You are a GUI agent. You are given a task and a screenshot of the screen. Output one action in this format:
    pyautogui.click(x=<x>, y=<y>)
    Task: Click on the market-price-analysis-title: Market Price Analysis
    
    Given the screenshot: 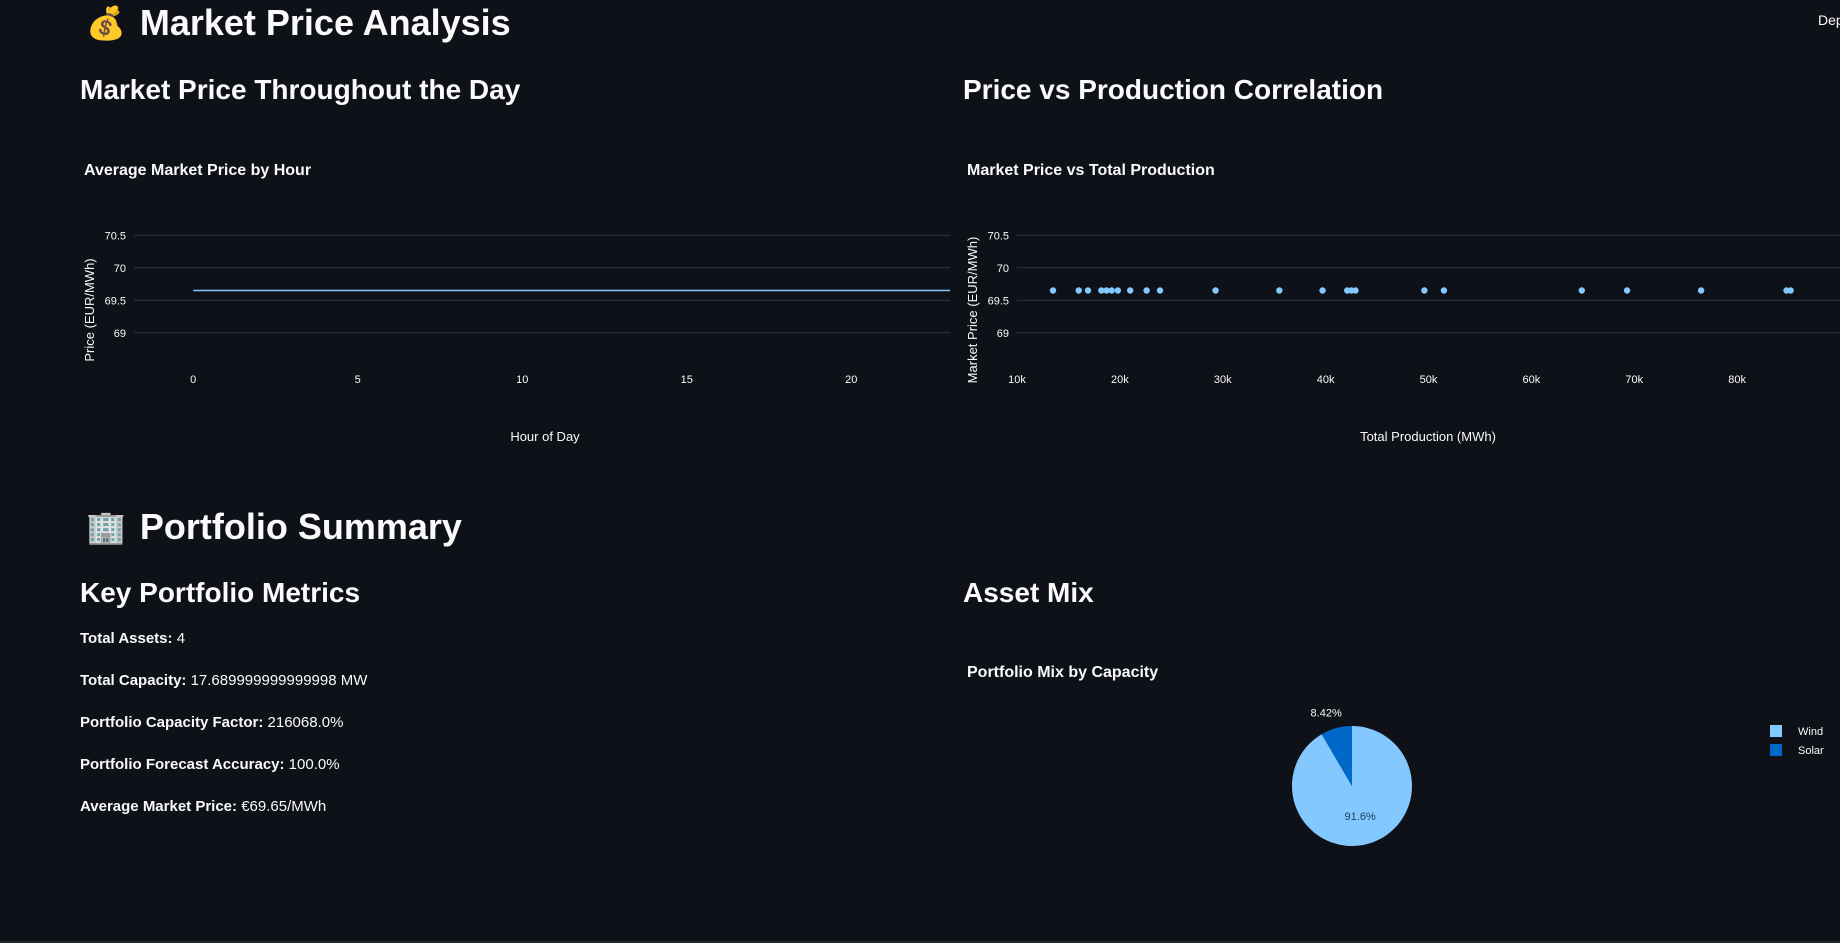 What is the action you would take?
    pyautogui.click(x=325, y=22)
    